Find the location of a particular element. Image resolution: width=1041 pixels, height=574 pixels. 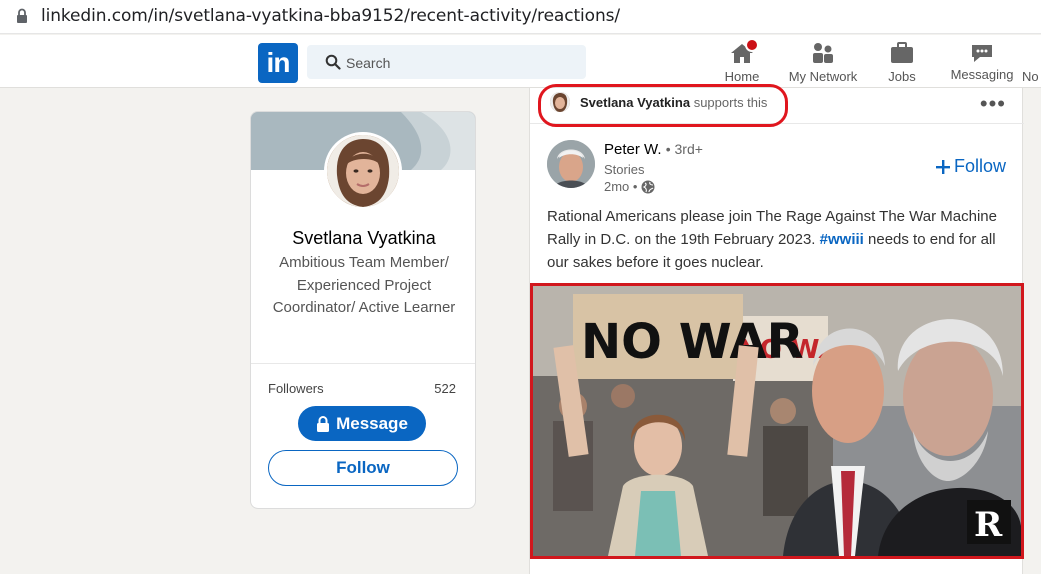

globe-icon is located at coordinates (648, 186).